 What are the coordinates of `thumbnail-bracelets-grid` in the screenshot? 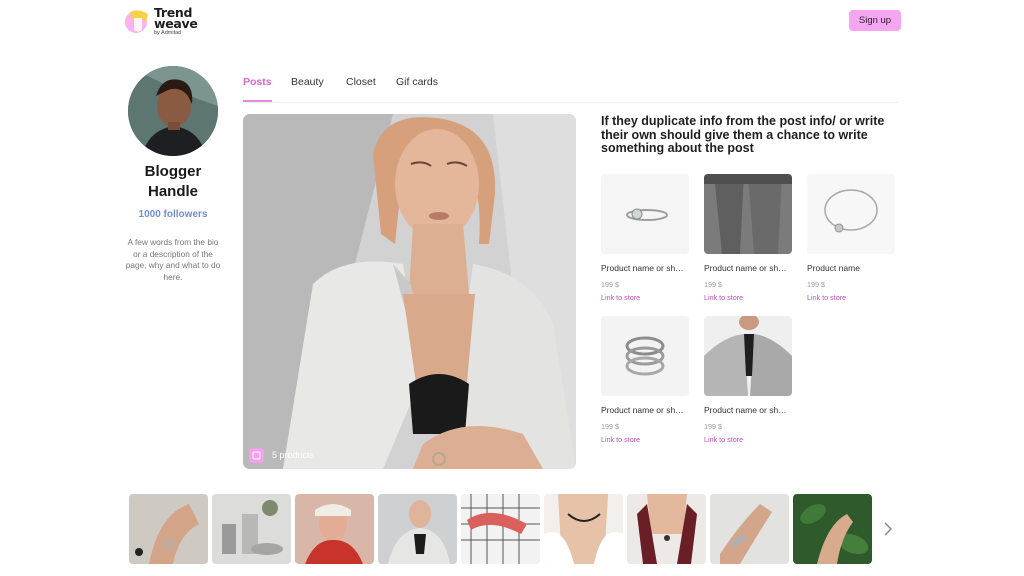 It's located at (500, 529).